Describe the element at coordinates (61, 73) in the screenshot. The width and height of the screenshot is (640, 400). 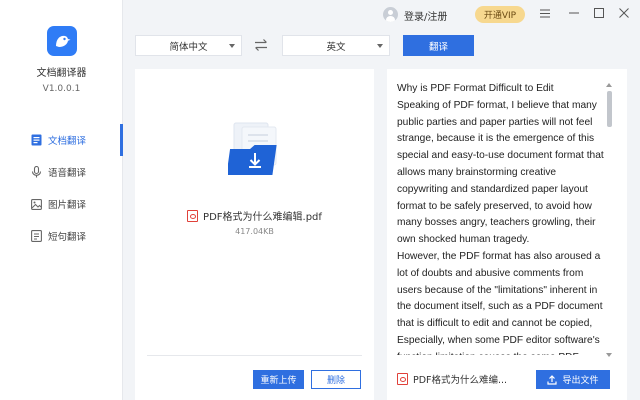
I see `app-name: 文档翻译器` at that location.